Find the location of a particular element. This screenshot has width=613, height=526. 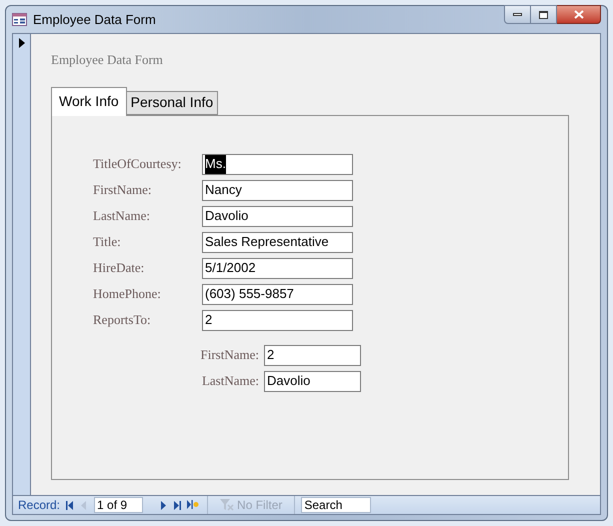

text-field: 5/1/2002 is located at coordinates (277, 268).